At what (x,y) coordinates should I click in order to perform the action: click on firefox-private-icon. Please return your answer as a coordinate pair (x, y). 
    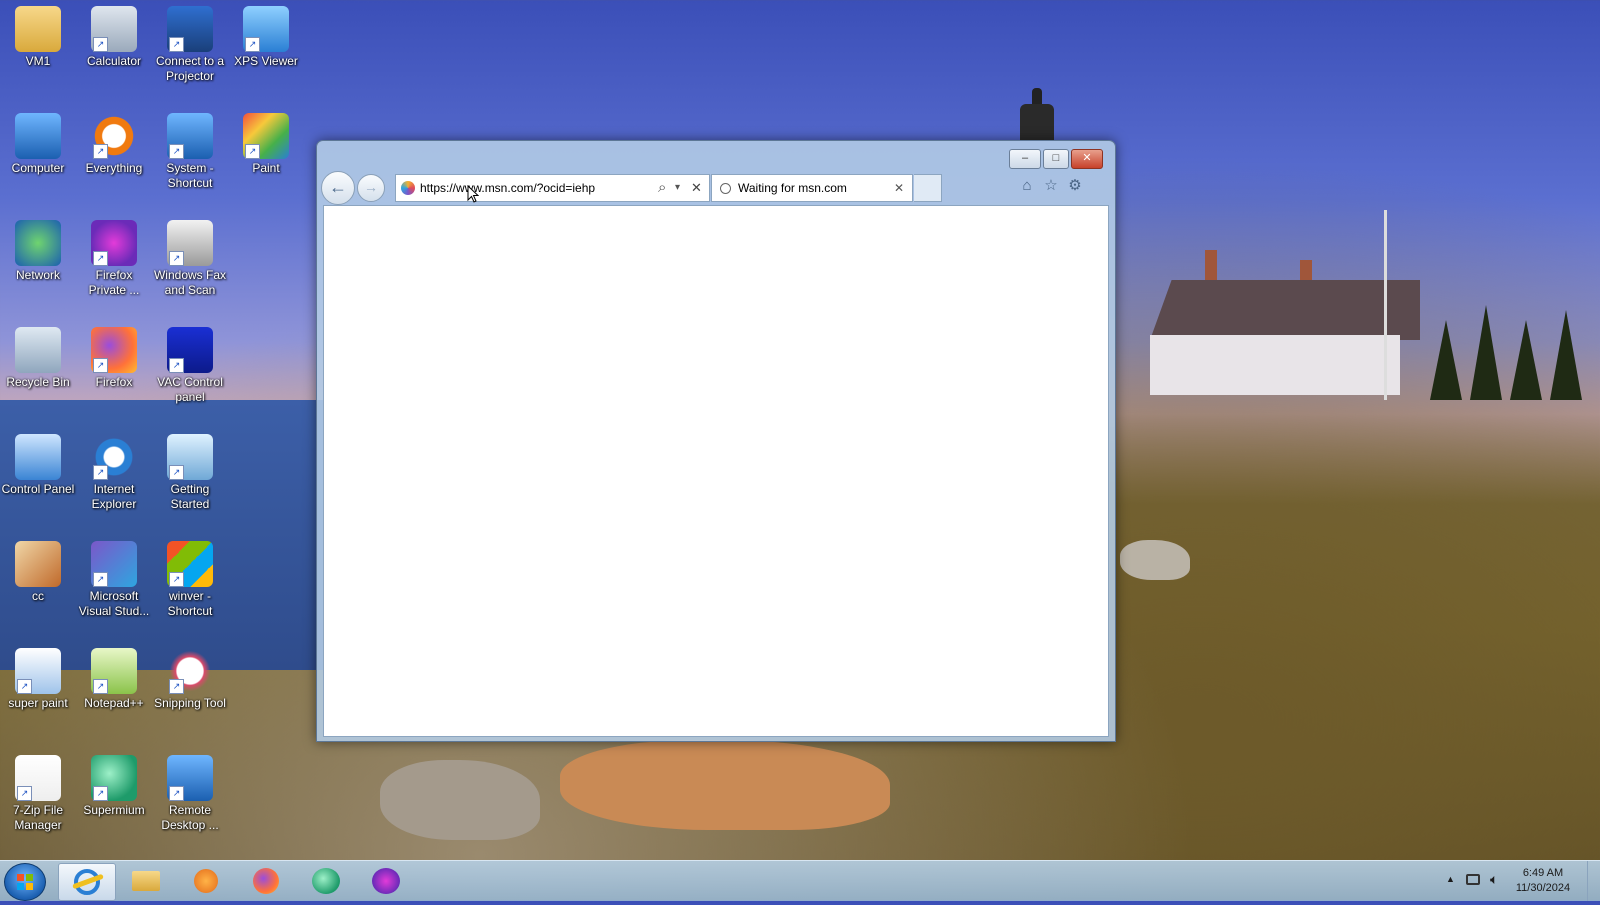
    Looking at the image, I should click on (386, 881).